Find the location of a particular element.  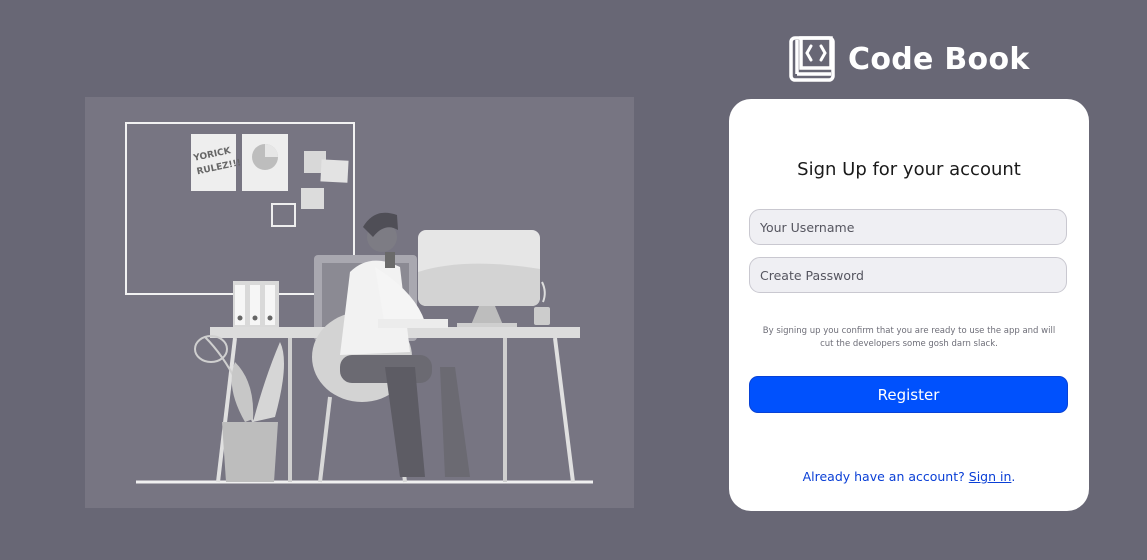

already-account-text: Already have an account? is located at coordinates (883, 476).